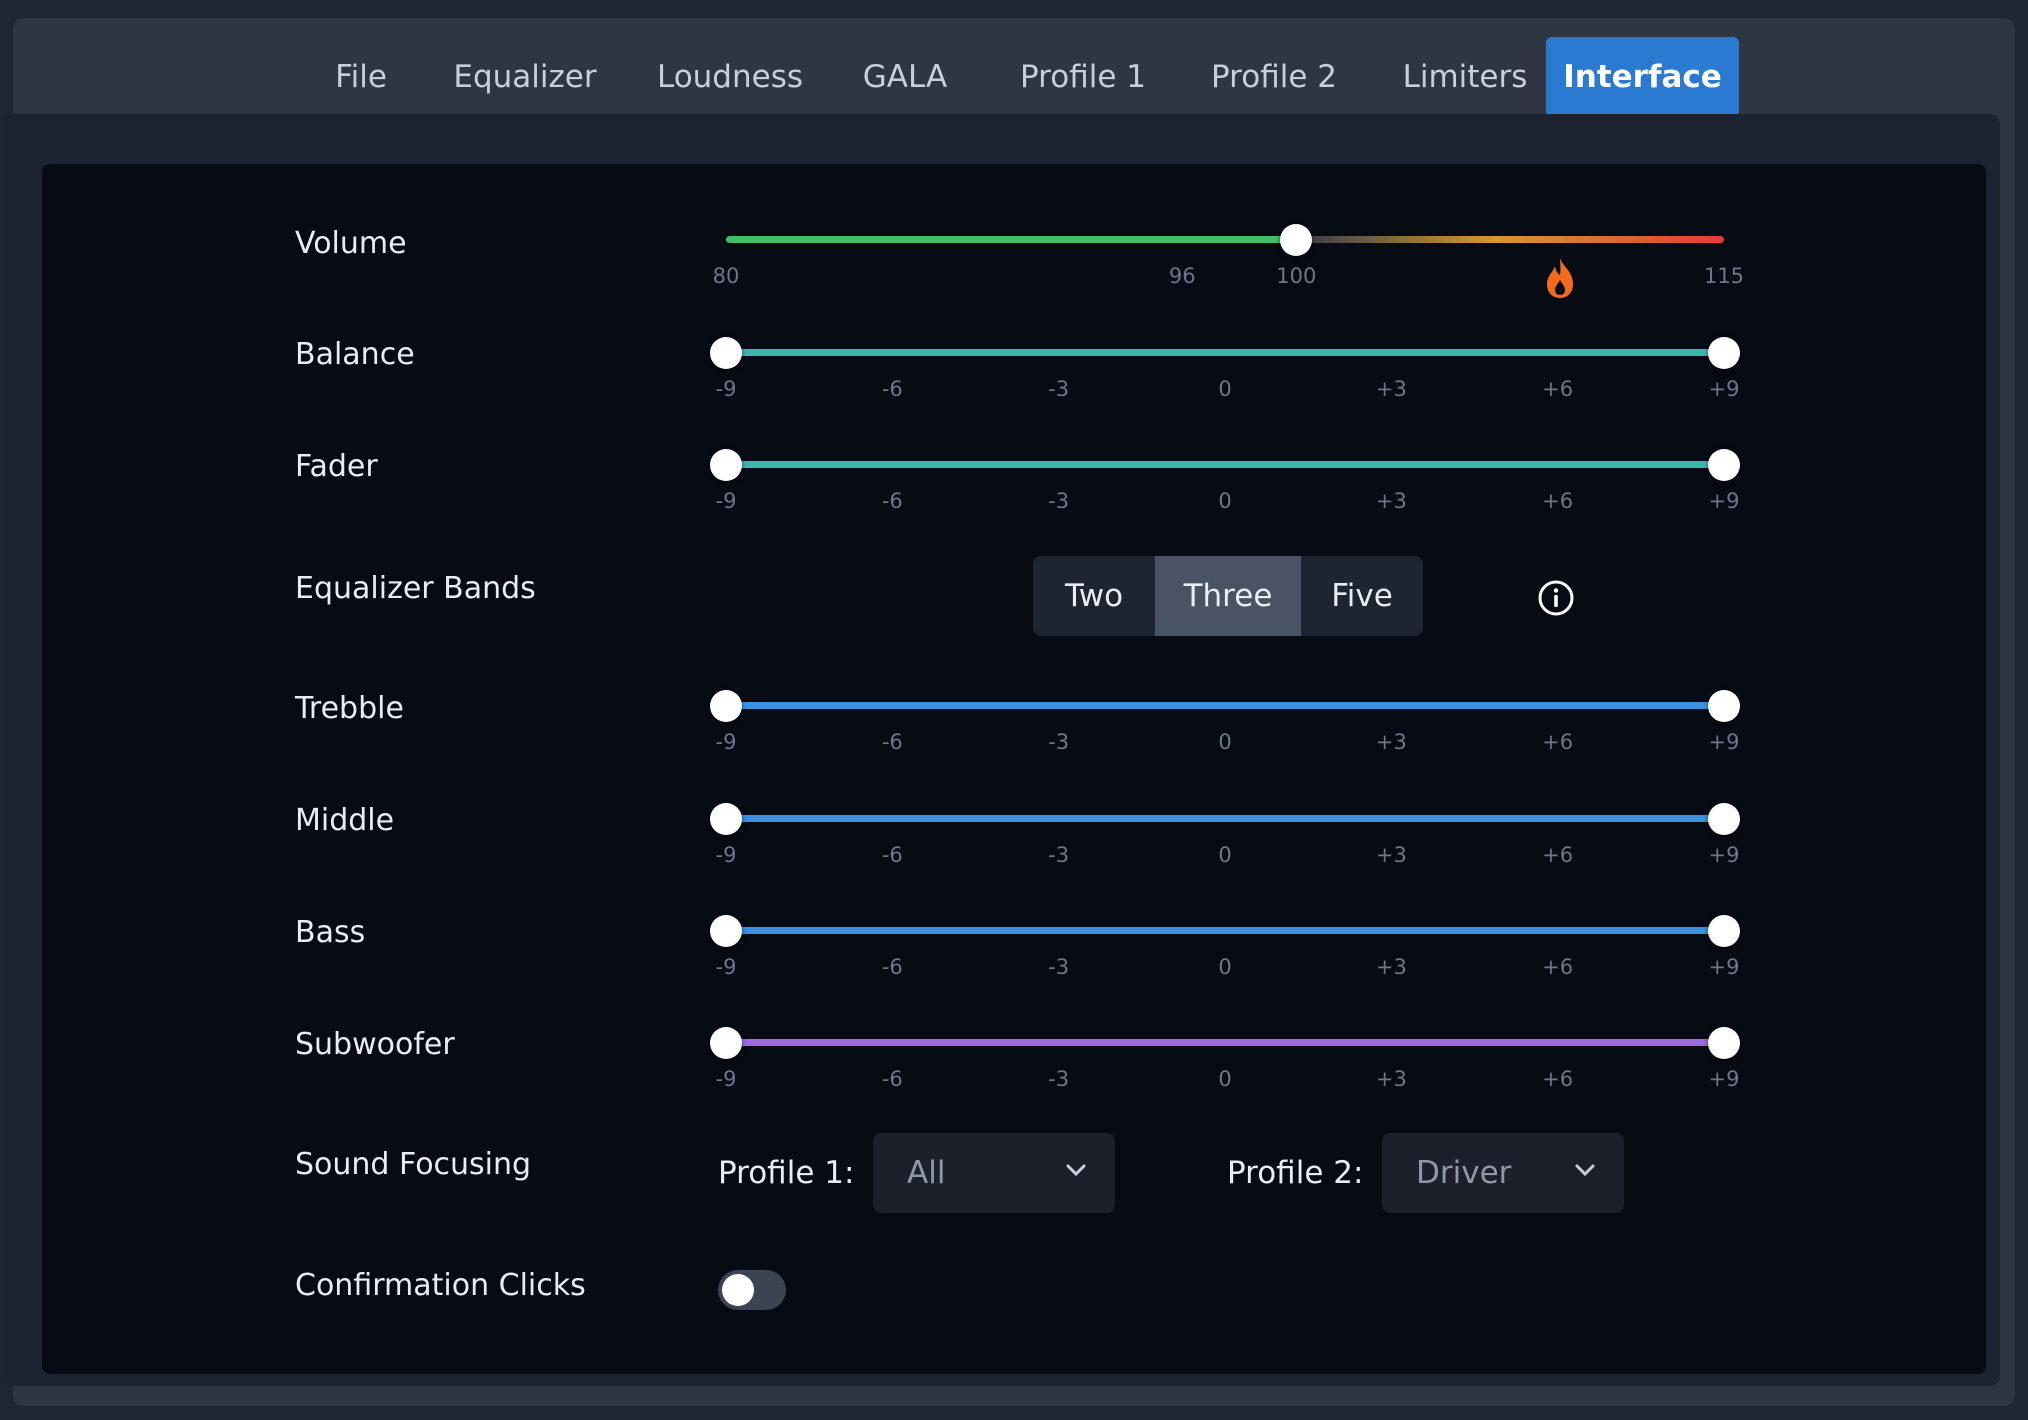 This screenshot has width=2028, height=1420. What do you see at coordinates (994, 1173) in the screenshot?
I see `profile-1-select: All` at bounding box center [994, 1173].